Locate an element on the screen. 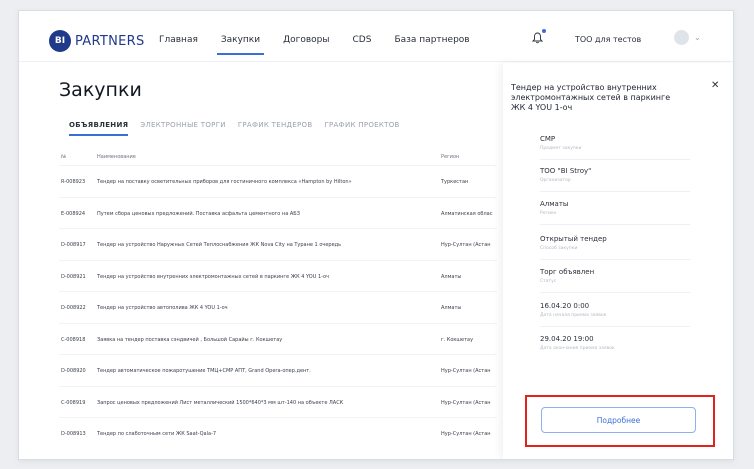 The height and width of the screenshot is (469, 754). nav-item-home: Главная is located at coordinates (178, 40).